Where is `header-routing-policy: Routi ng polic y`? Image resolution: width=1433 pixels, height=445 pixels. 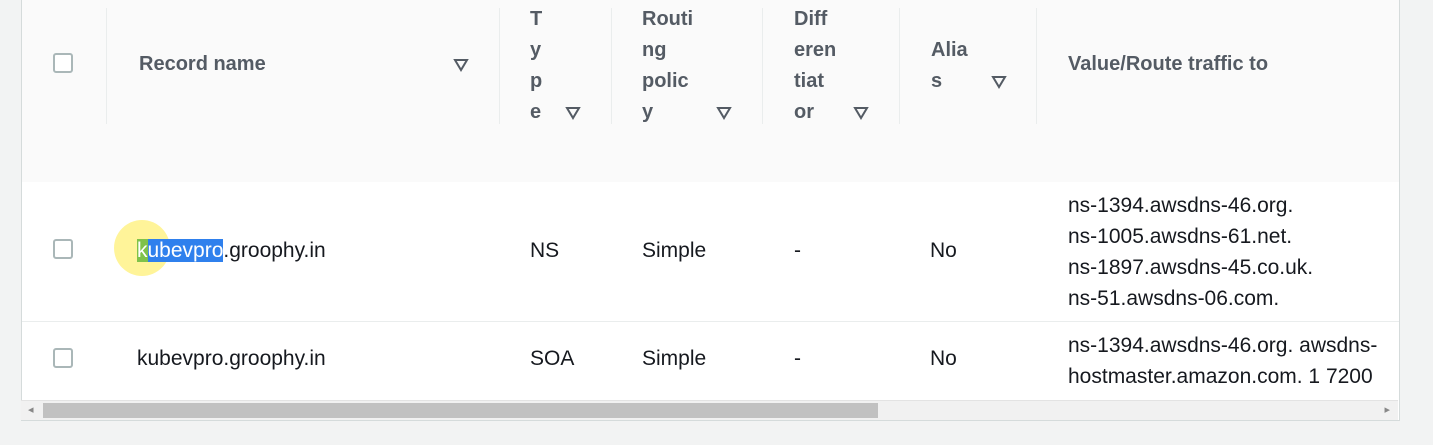
header-routing-policy: Routi ng polic y is located at coordinates (667, 66).